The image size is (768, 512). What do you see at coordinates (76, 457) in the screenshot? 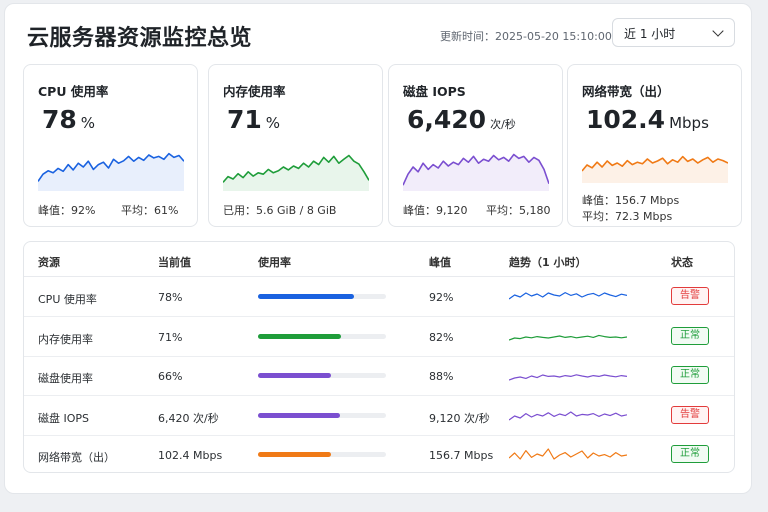
I see `row-resource: 网络带宽（出）` at bounding box center [76, 457].